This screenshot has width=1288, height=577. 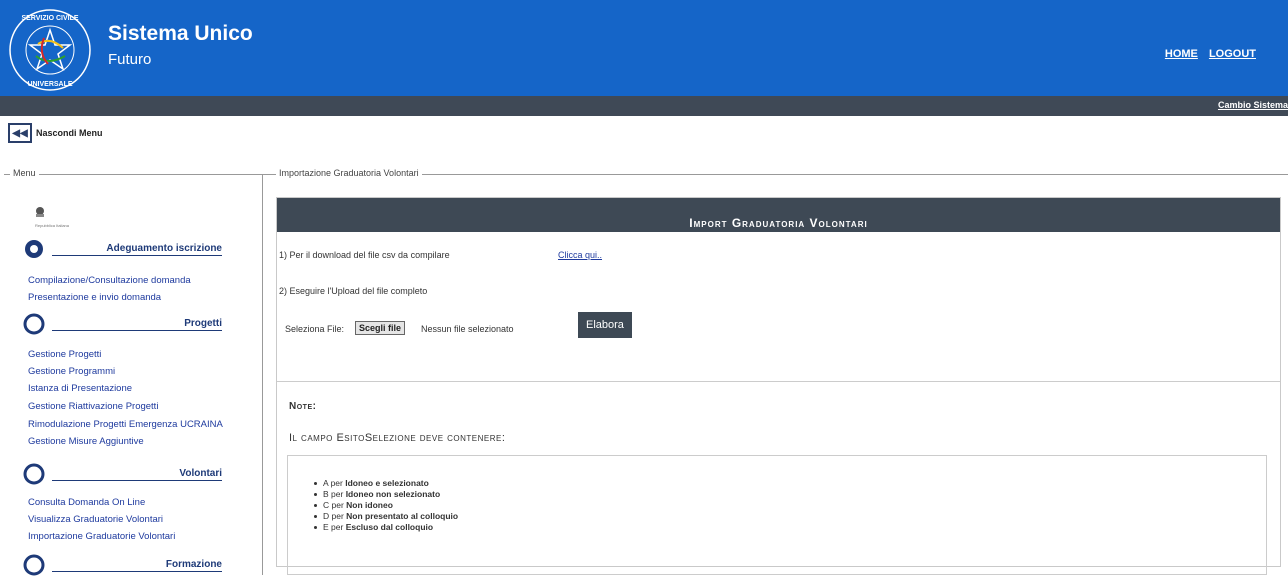 I want to click on section-volontari: Volontari, so click(x=122, y=474).